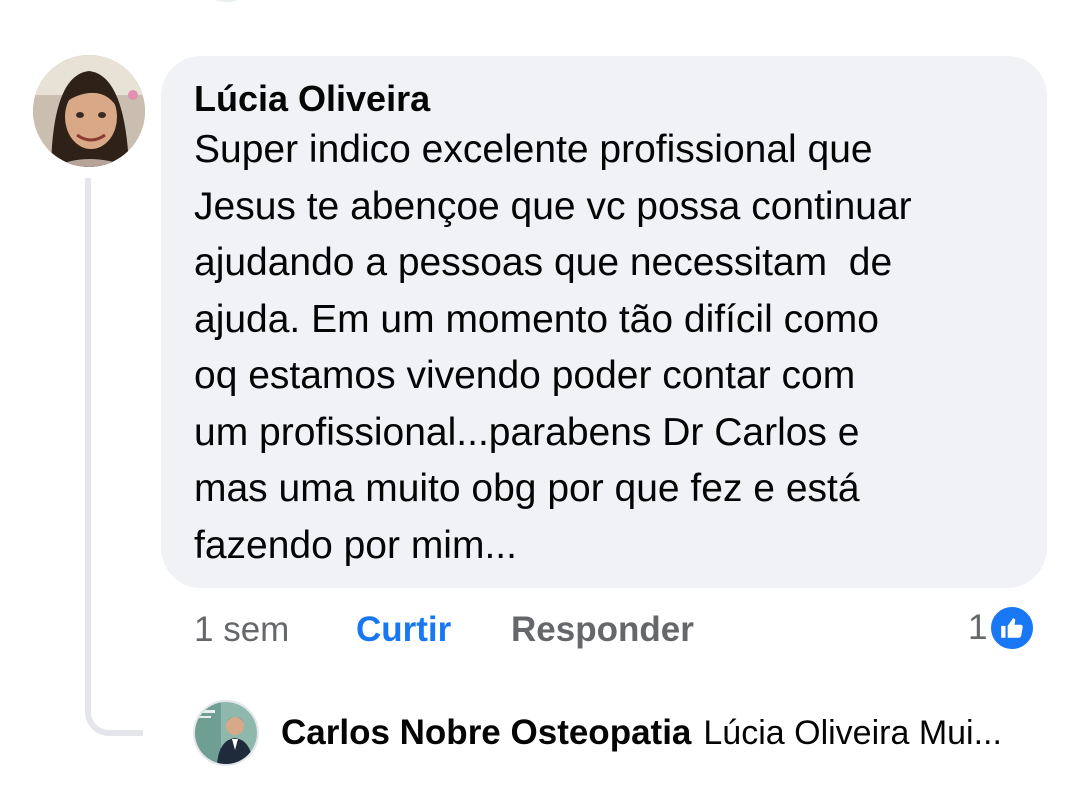 Image resolution: width=1080 pixels, height=797 pixels. I want to click on comment-actions: 1 sem Curtir Responder, so click(444, 630).